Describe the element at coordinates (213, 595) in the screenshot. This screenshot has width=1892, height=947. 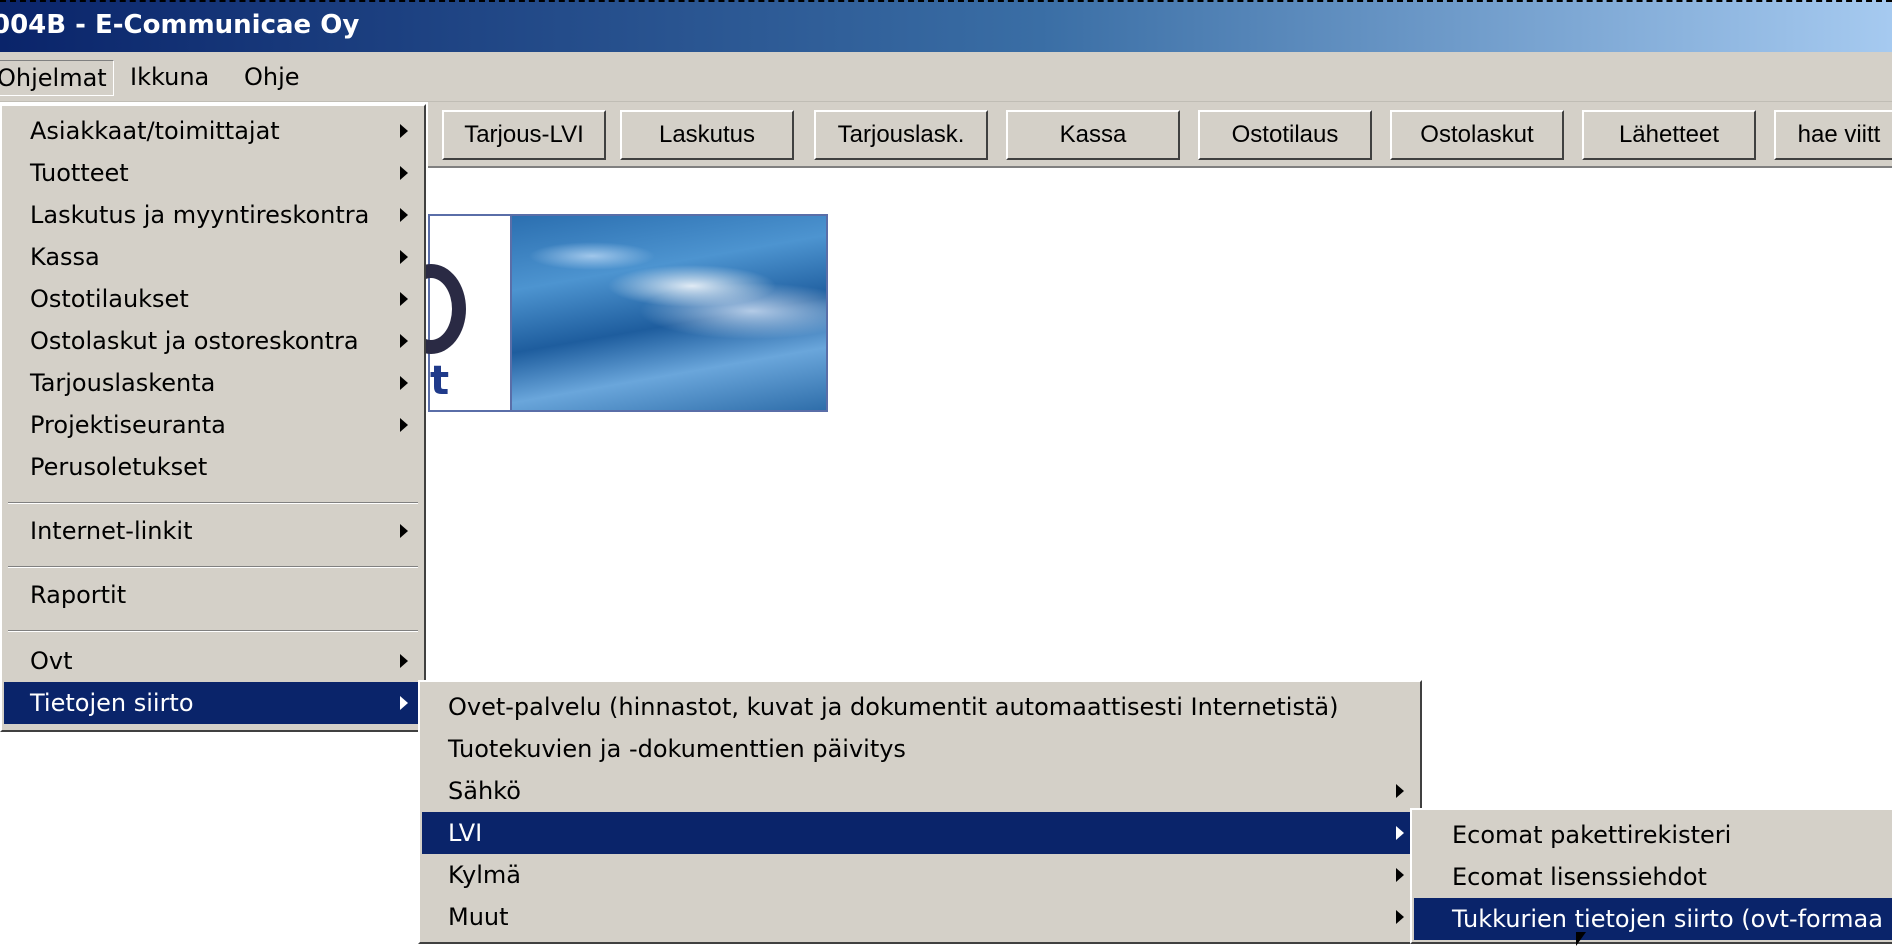
I see `menu-item-raportit: Raportit` at that location.